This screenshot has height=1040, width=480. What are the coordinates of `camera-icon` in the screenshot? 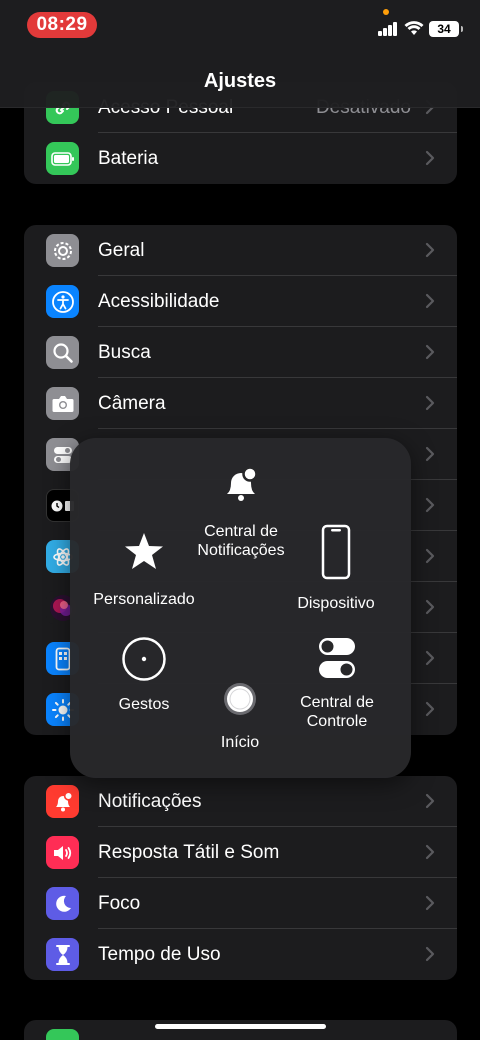 It's located at (62, 403).